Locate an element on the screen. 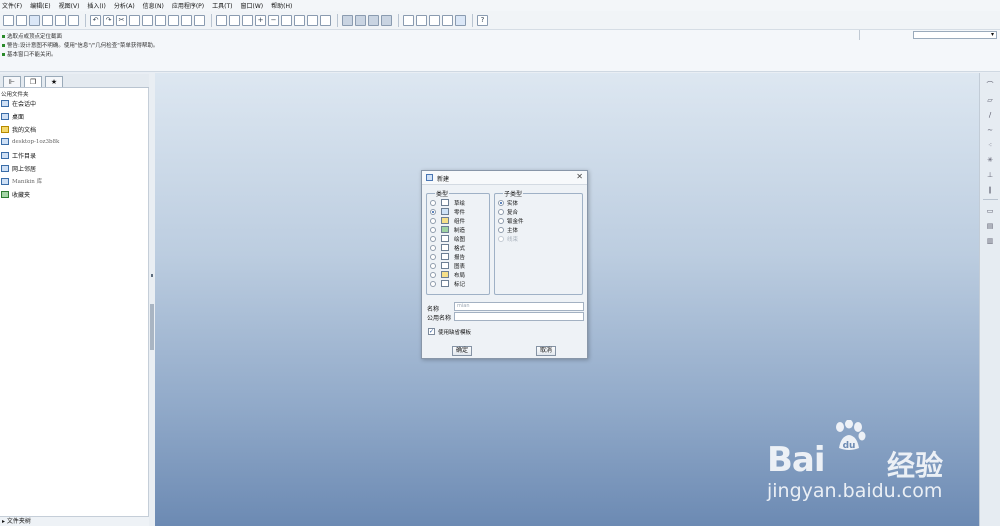 Image resolution: width=1000 pixels, height=526 pixels. subtype-group: 子类型 实体 复合 钣金件 主体 线束 is located at coordinates (538, 242).